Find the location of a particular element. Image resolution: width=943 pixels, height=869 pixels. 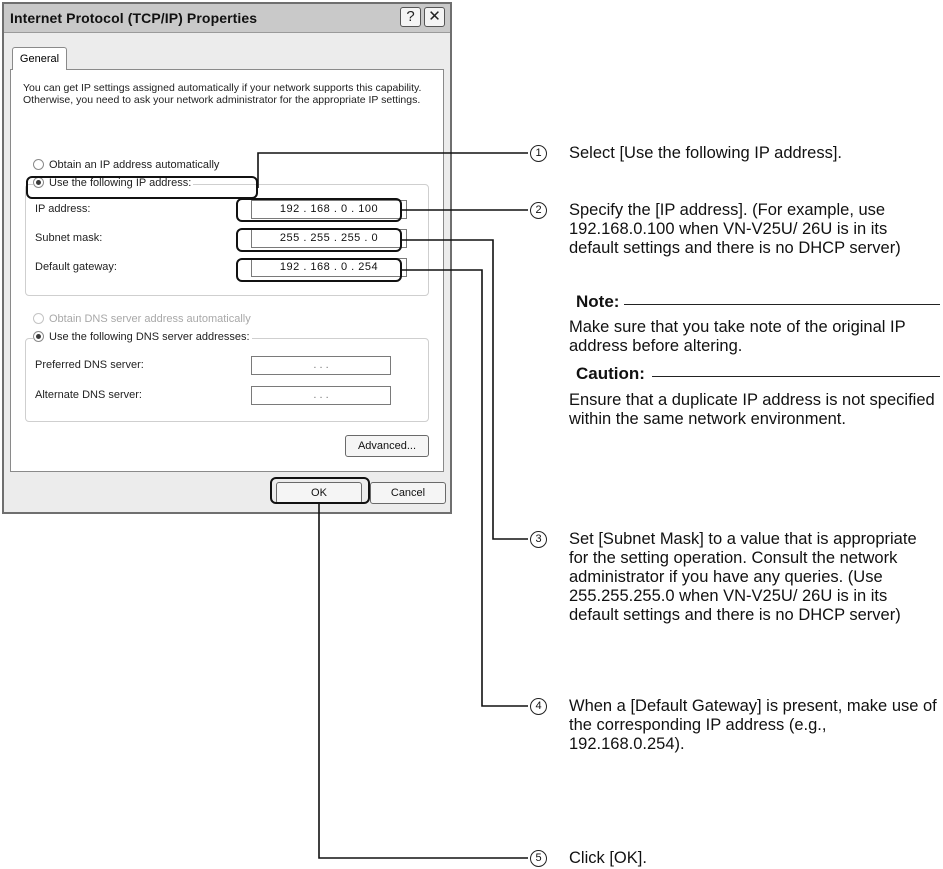

caution-heading: Caution: is located at coordinates (610, 373).